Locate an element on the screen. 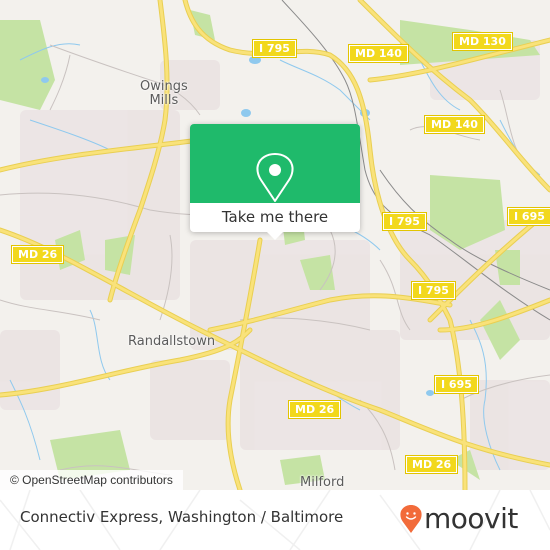 The width and height of the screenshot is (550, 550). osm-attribution: © OpenStreetMap contributors is located at coordinates (91, 480).